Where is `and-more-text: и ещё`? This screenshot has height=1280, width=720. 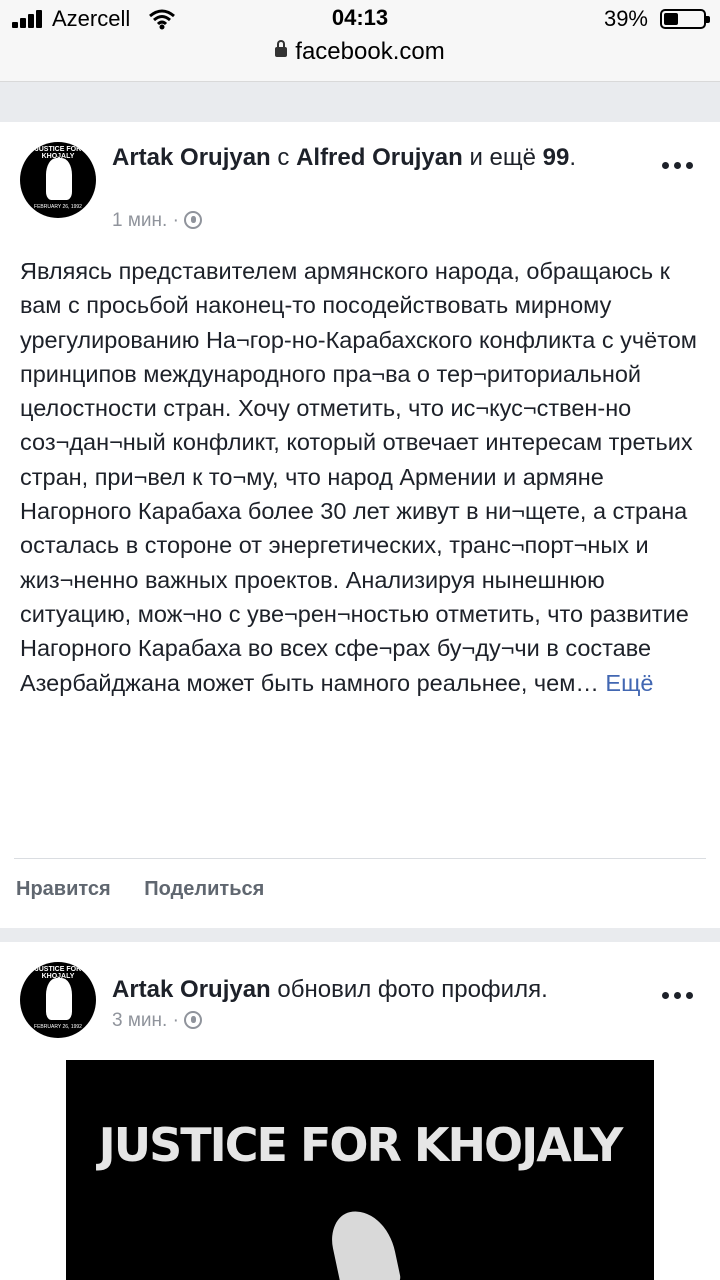 and-more-text: и ещё is located at coordinates (502, 157).